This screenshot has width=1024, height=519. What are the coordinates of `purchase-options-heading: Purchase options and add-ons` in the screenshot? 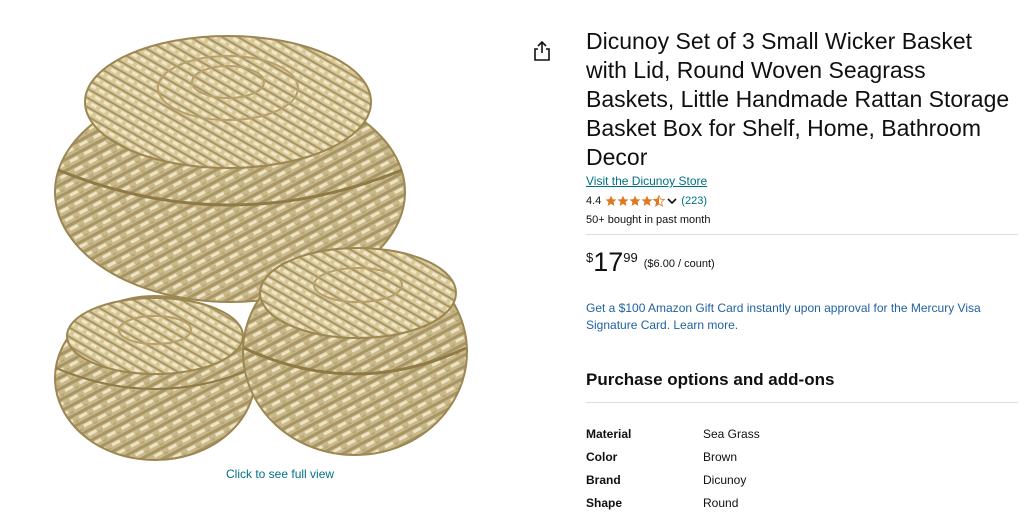 It's located at (710, 379).